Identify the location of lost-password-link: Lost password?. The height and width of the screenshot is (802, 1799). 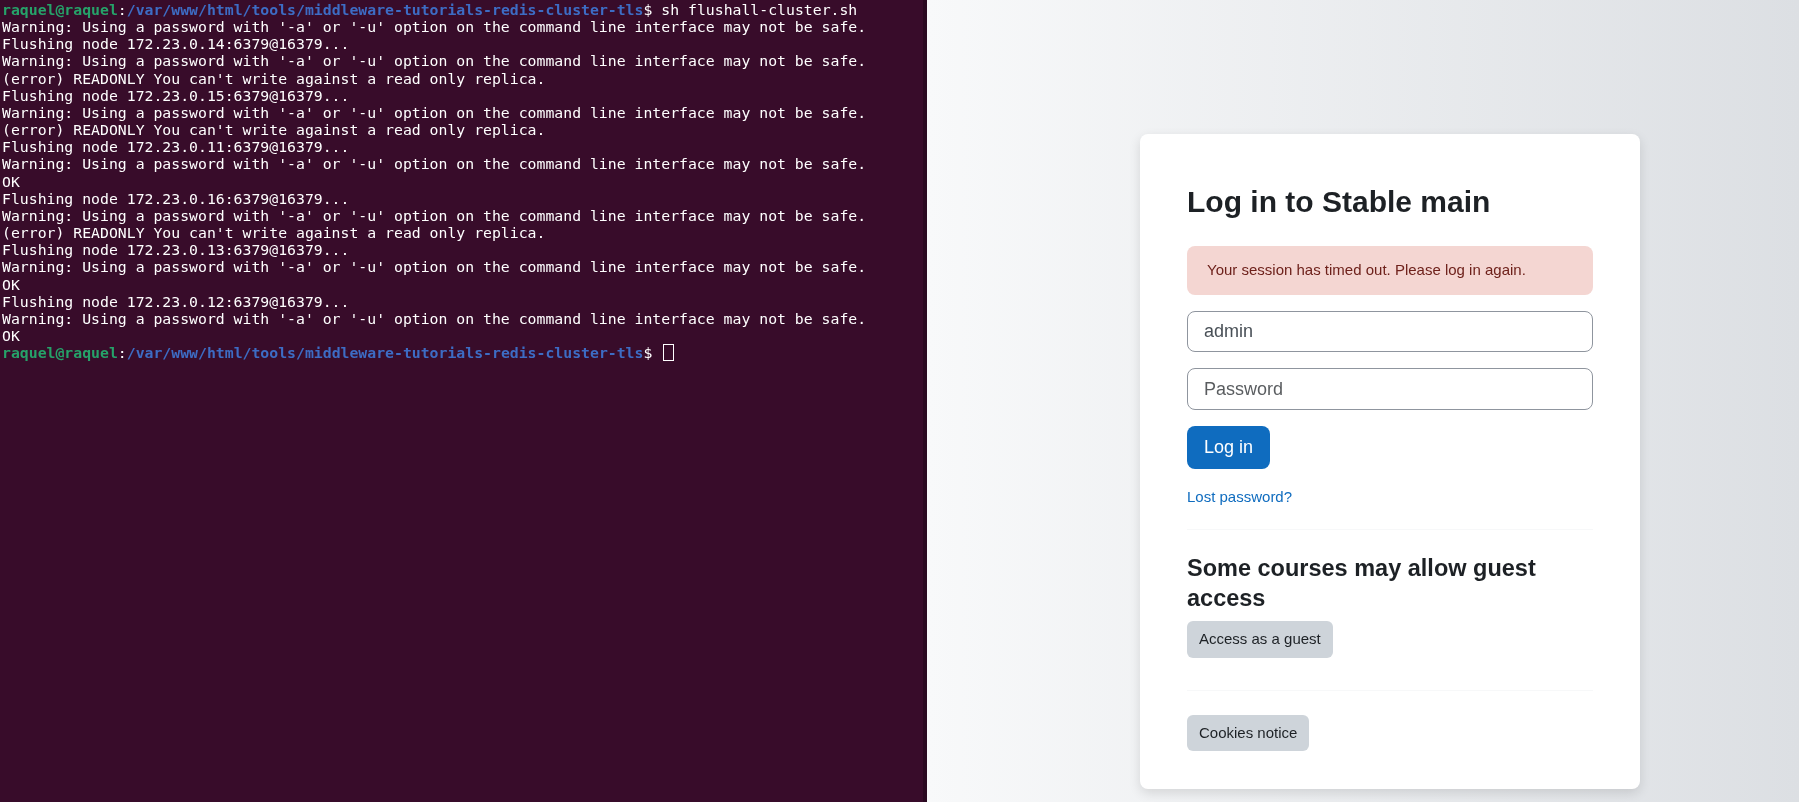
(1240, 497).